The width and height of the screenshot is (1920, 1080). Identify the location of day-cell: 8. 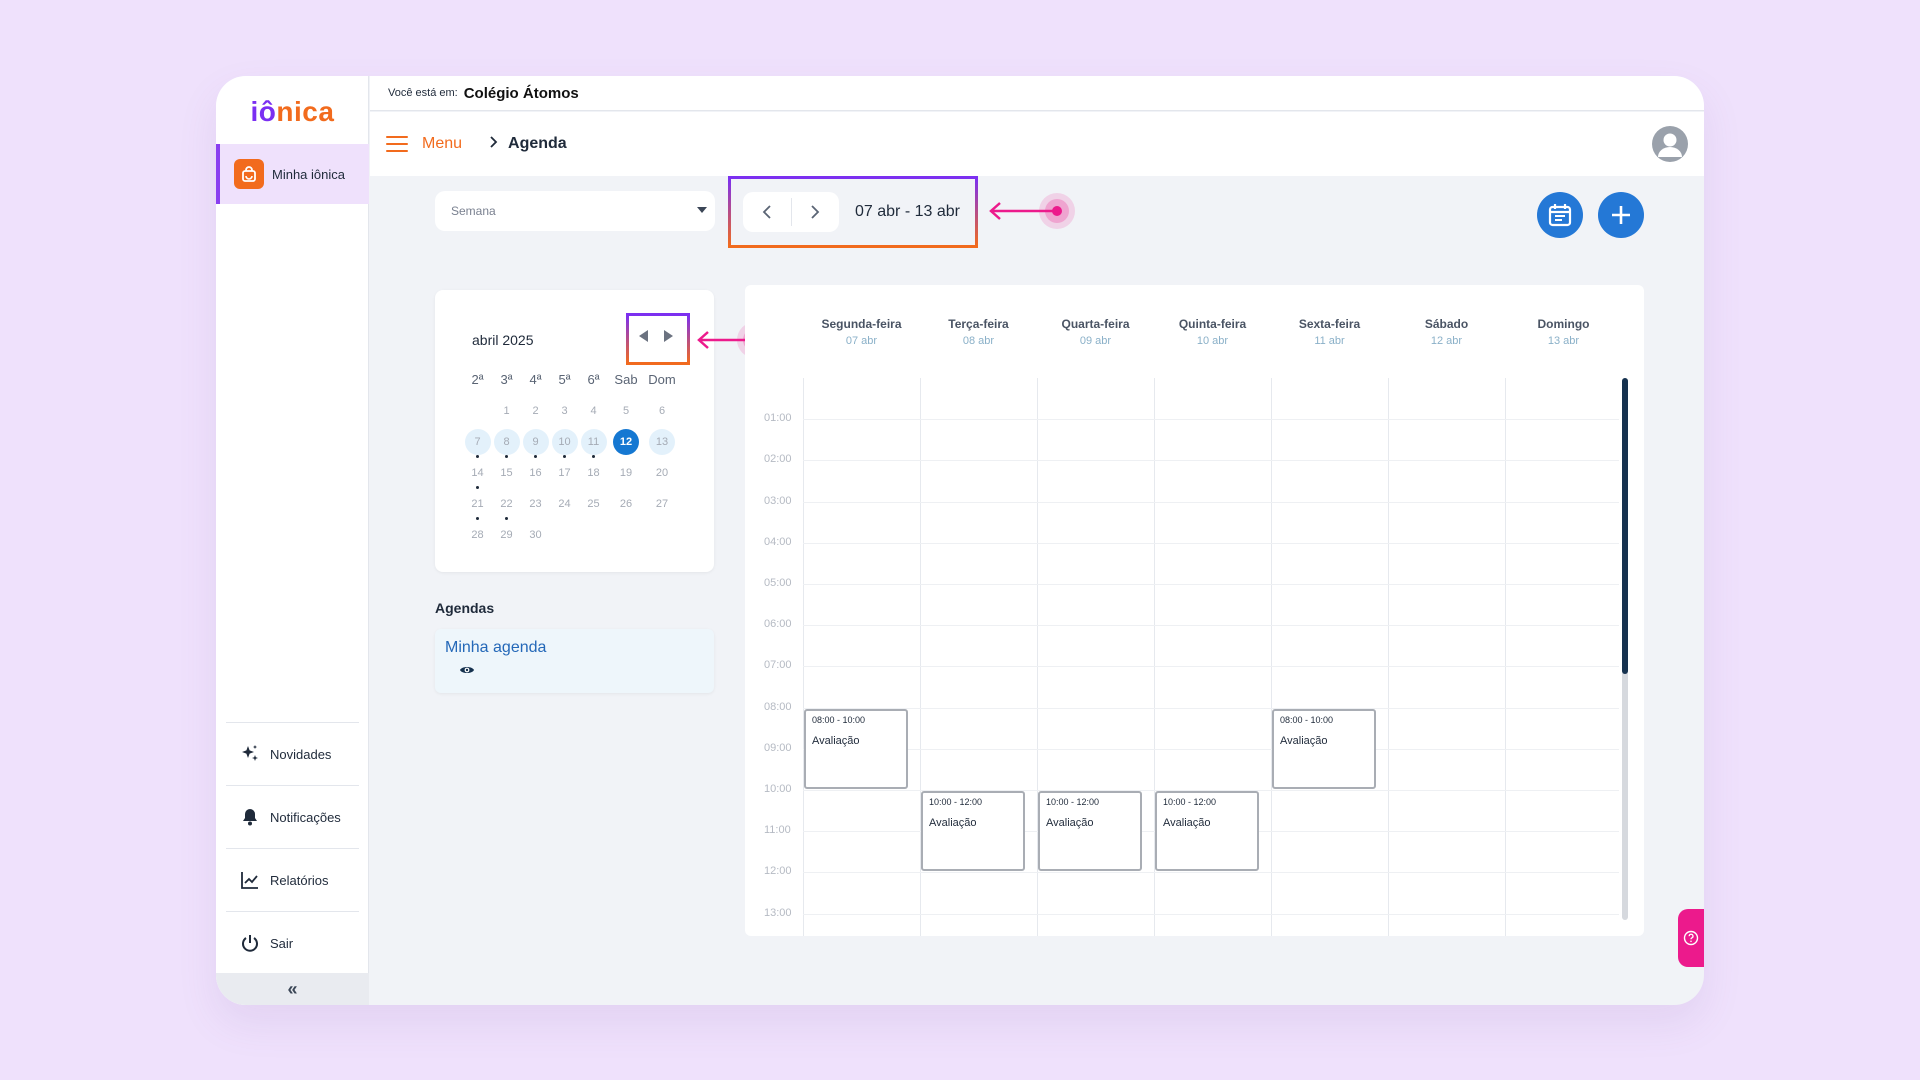
(506, 443).